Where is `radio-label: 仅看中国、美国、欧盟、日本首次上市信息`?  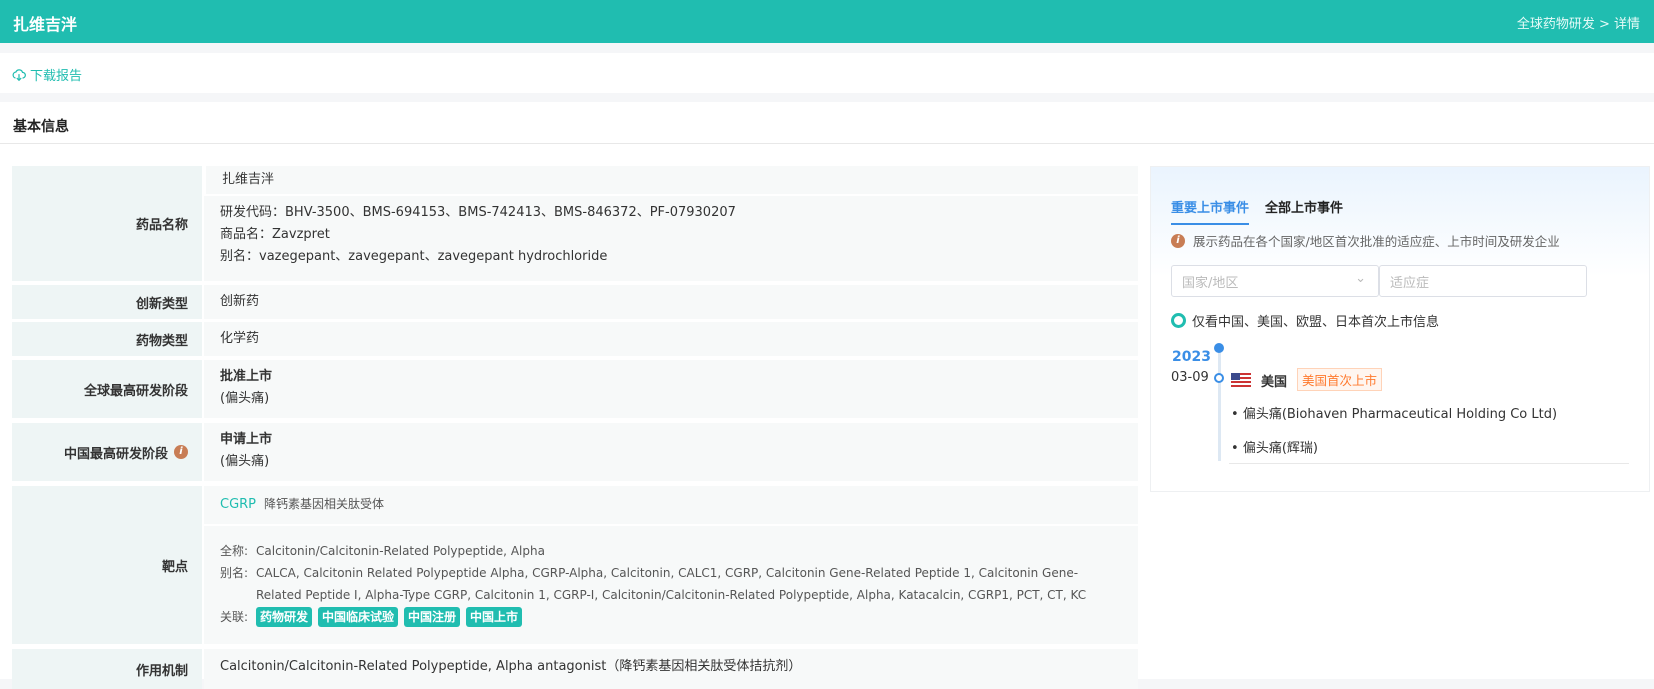 radio-label: 仅看中国、美国、欧盟、日本首次上市信息 is located at coordinates (1316, 322).